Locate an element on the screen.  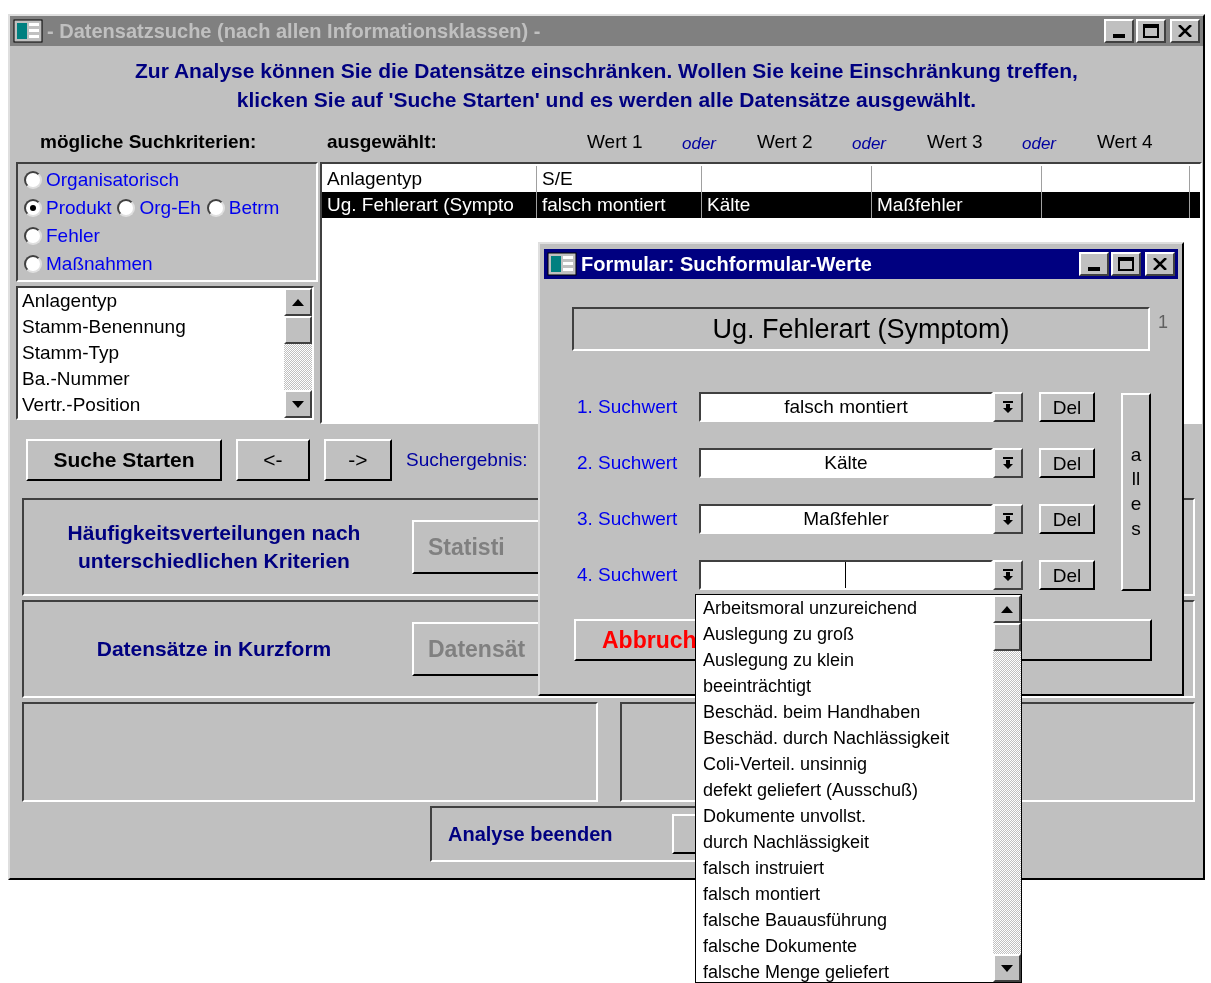
window-title: Formular: Suchformular-Werte is located at coordinates (726, 264).